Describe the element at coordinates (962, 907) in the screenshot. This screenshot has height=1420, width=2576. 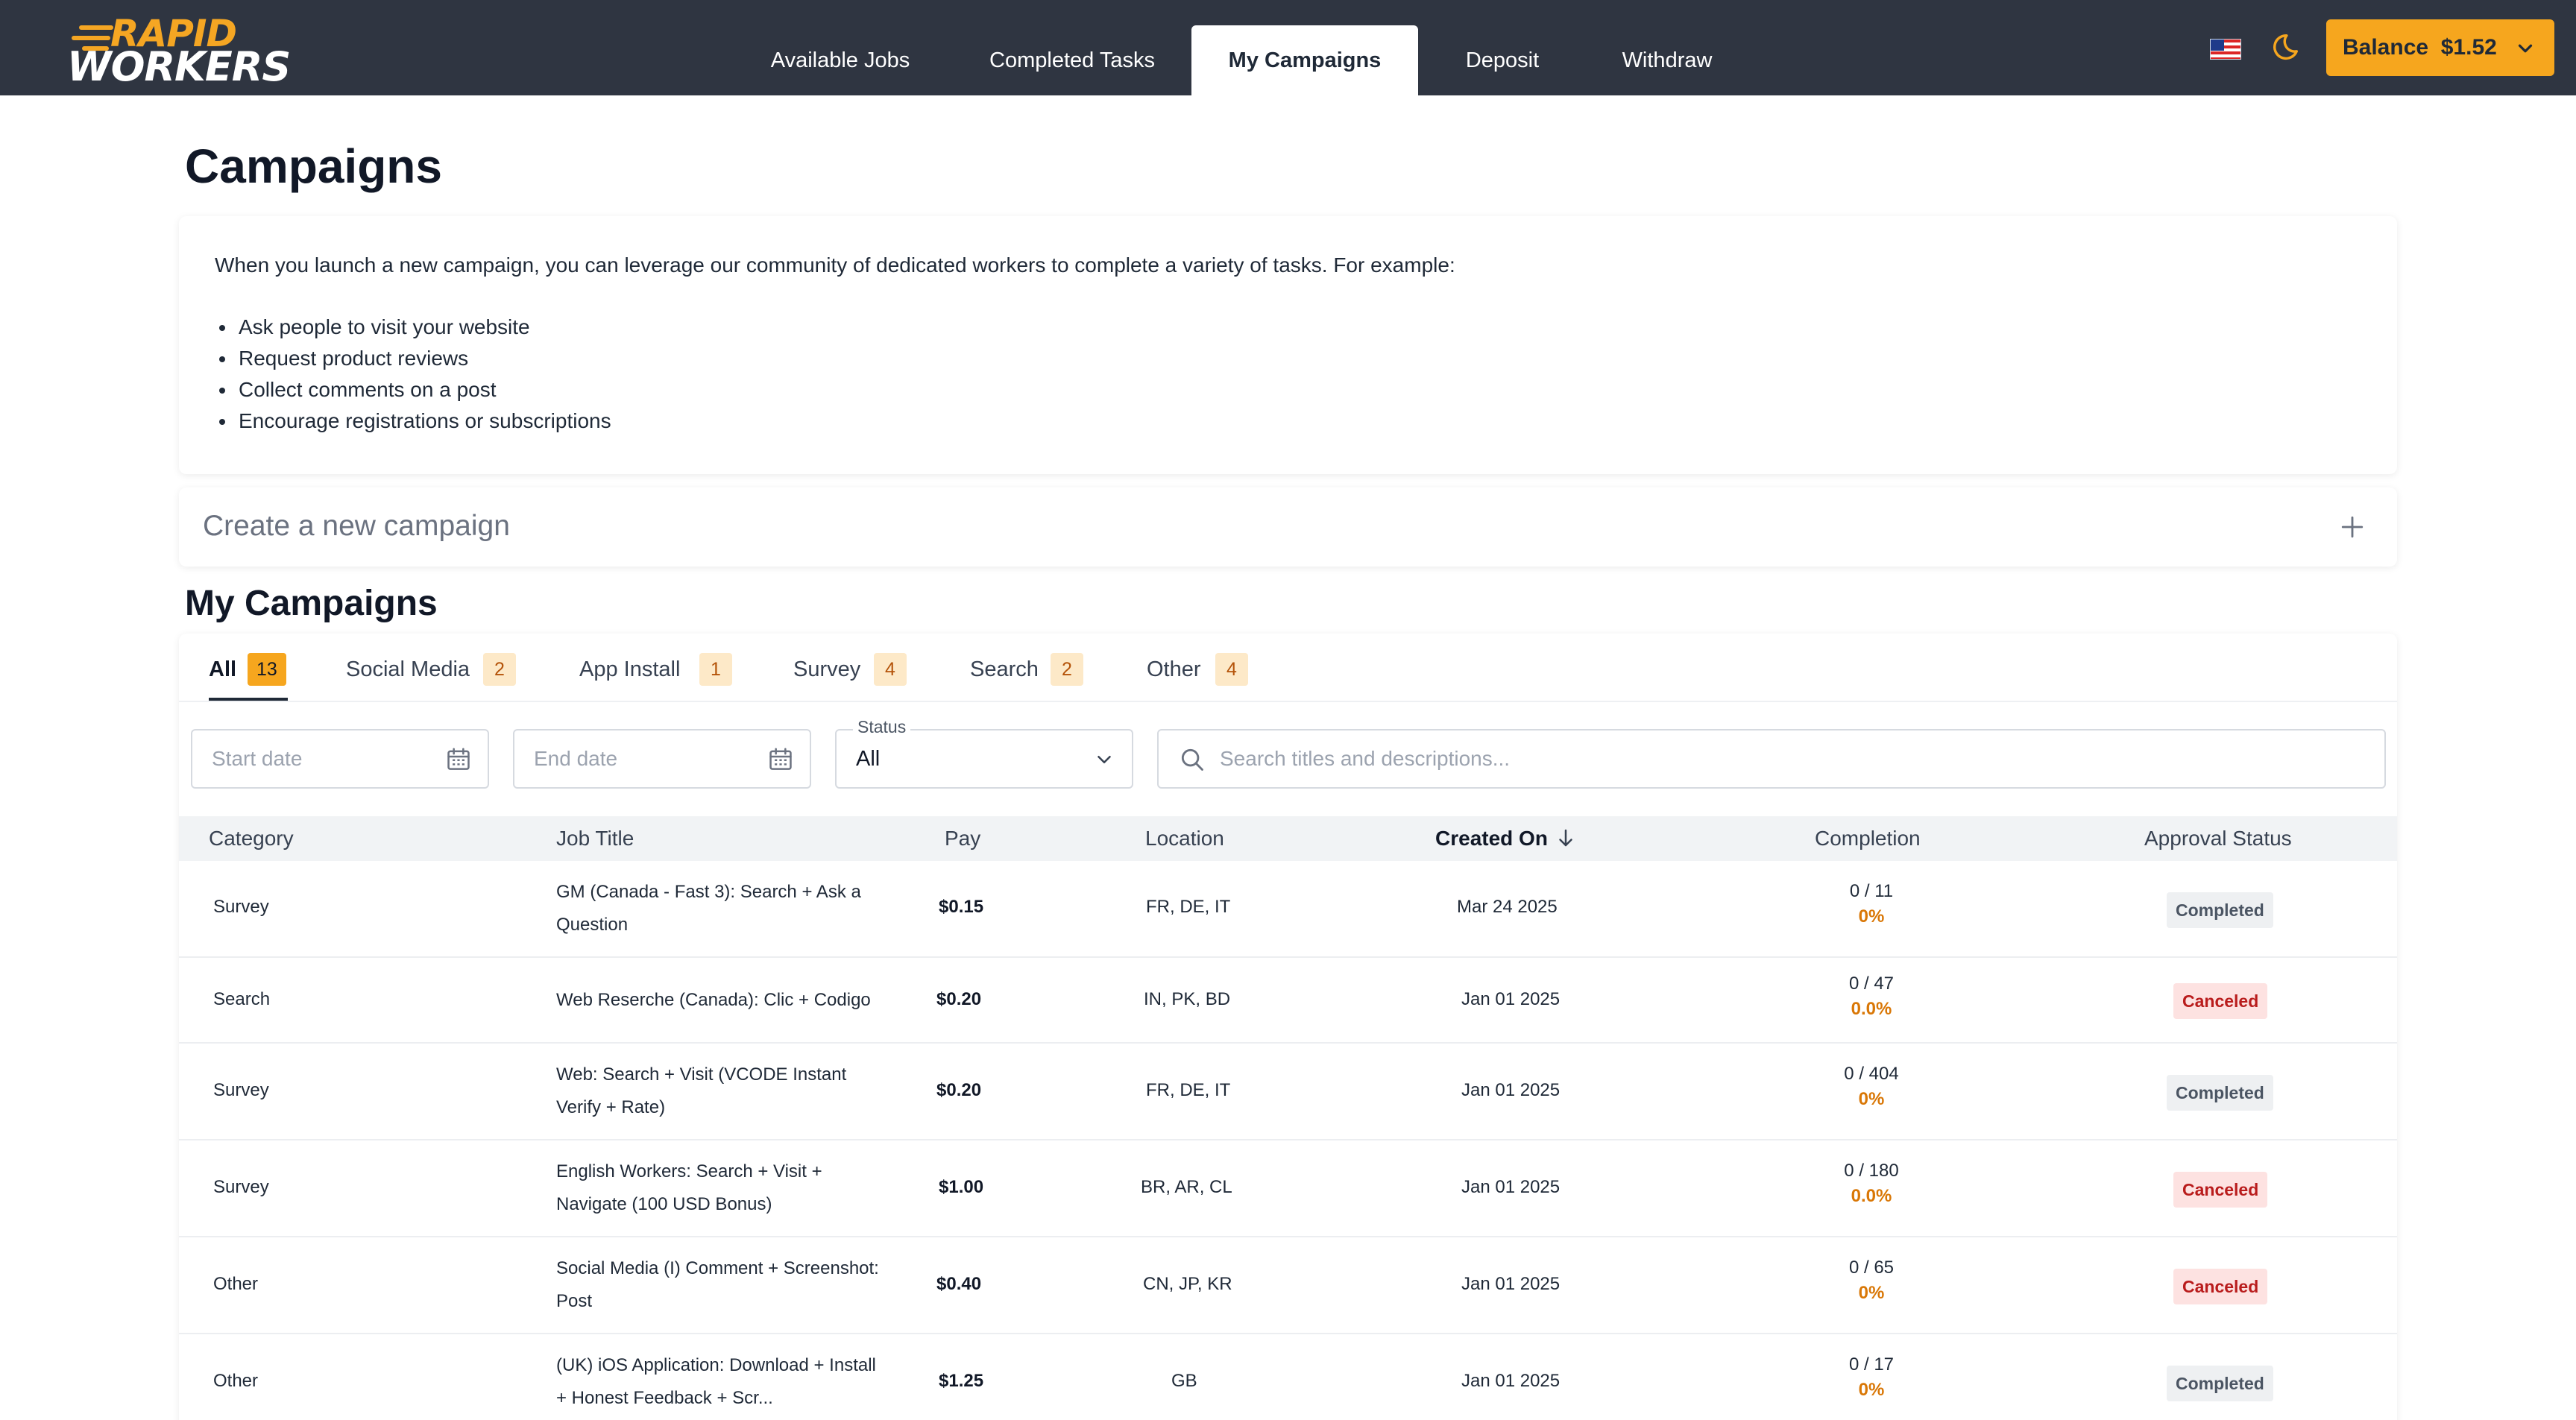
I see `cell-pay: $0.15` at that location.